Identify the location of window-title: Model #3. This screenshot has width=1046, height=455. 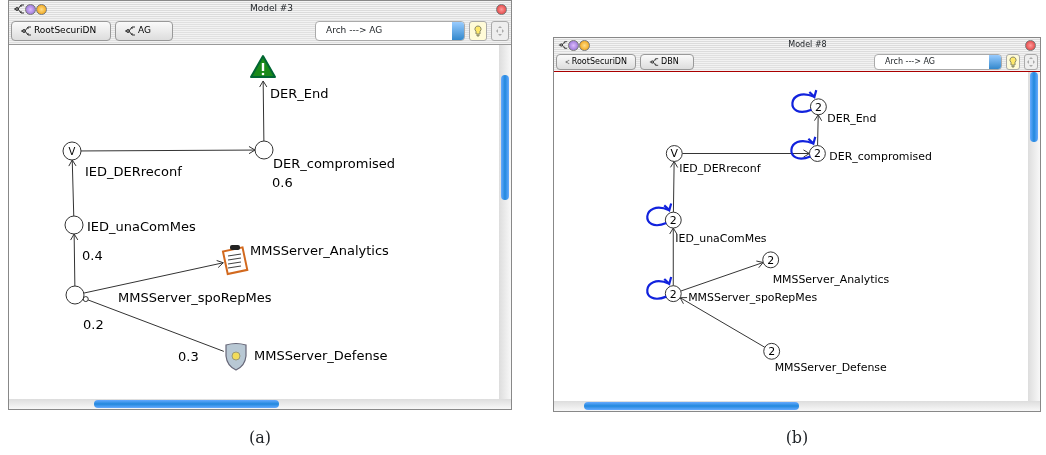
(271, 9).